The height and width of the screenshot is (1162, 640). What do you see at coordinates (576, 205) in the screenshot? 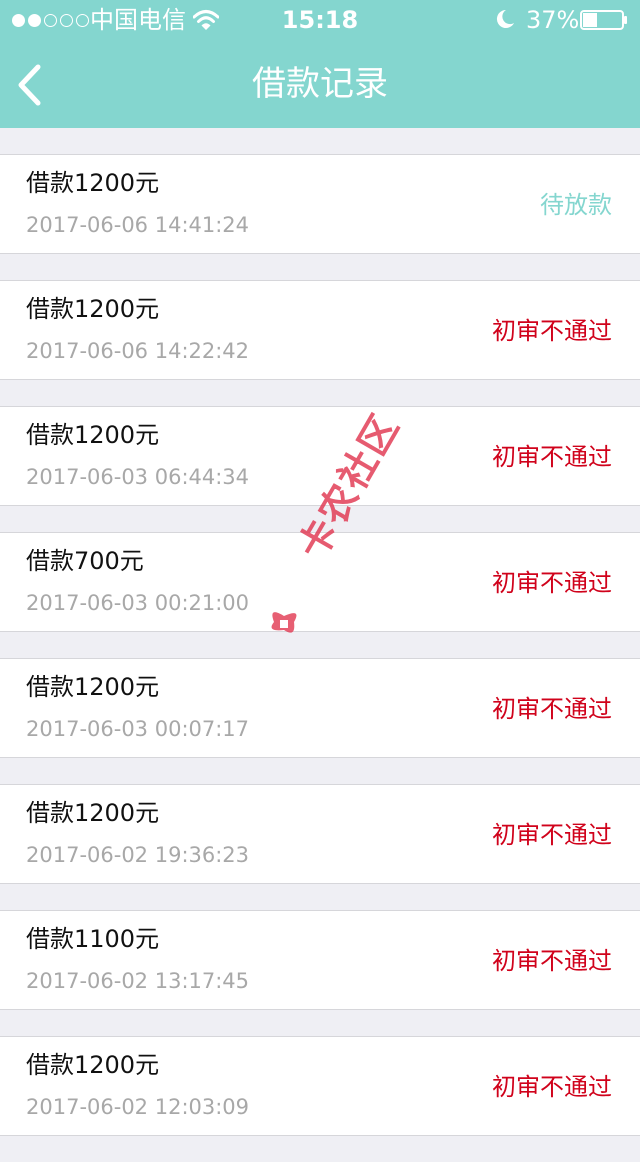
I see `record-status-badge: 待放款` at bounding box center [576, 205].